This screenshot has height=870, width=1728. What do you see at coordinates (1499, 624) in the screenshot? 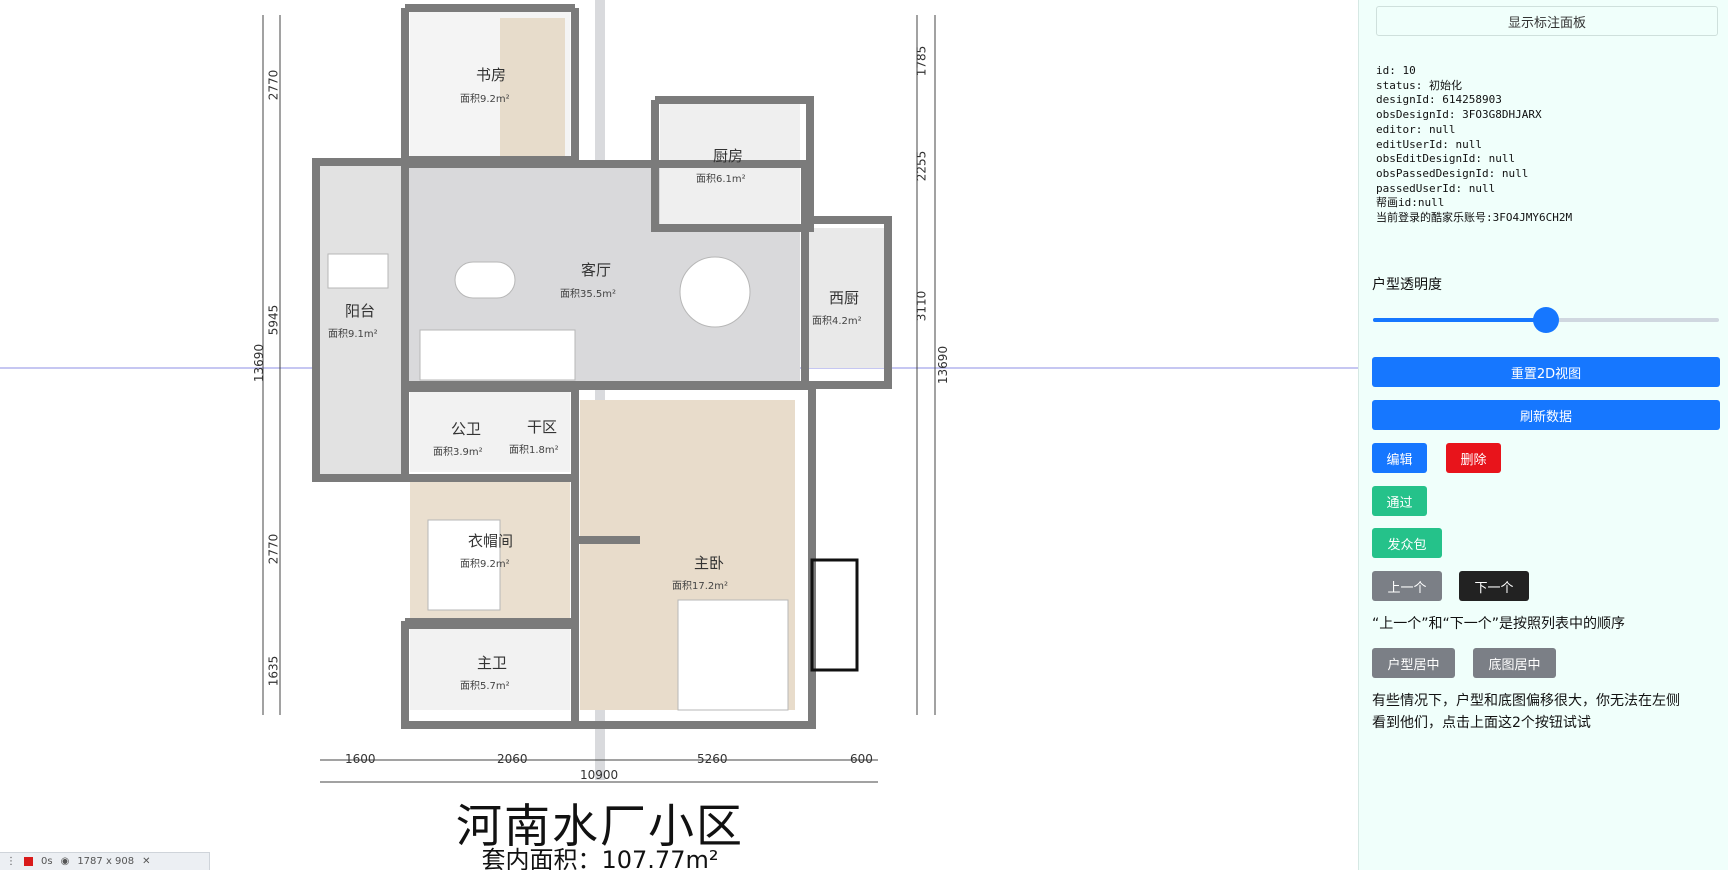
I see `order-note: “上一个”和“下一个”是按照列表中的顺序` at bounding box center [1499, 624].